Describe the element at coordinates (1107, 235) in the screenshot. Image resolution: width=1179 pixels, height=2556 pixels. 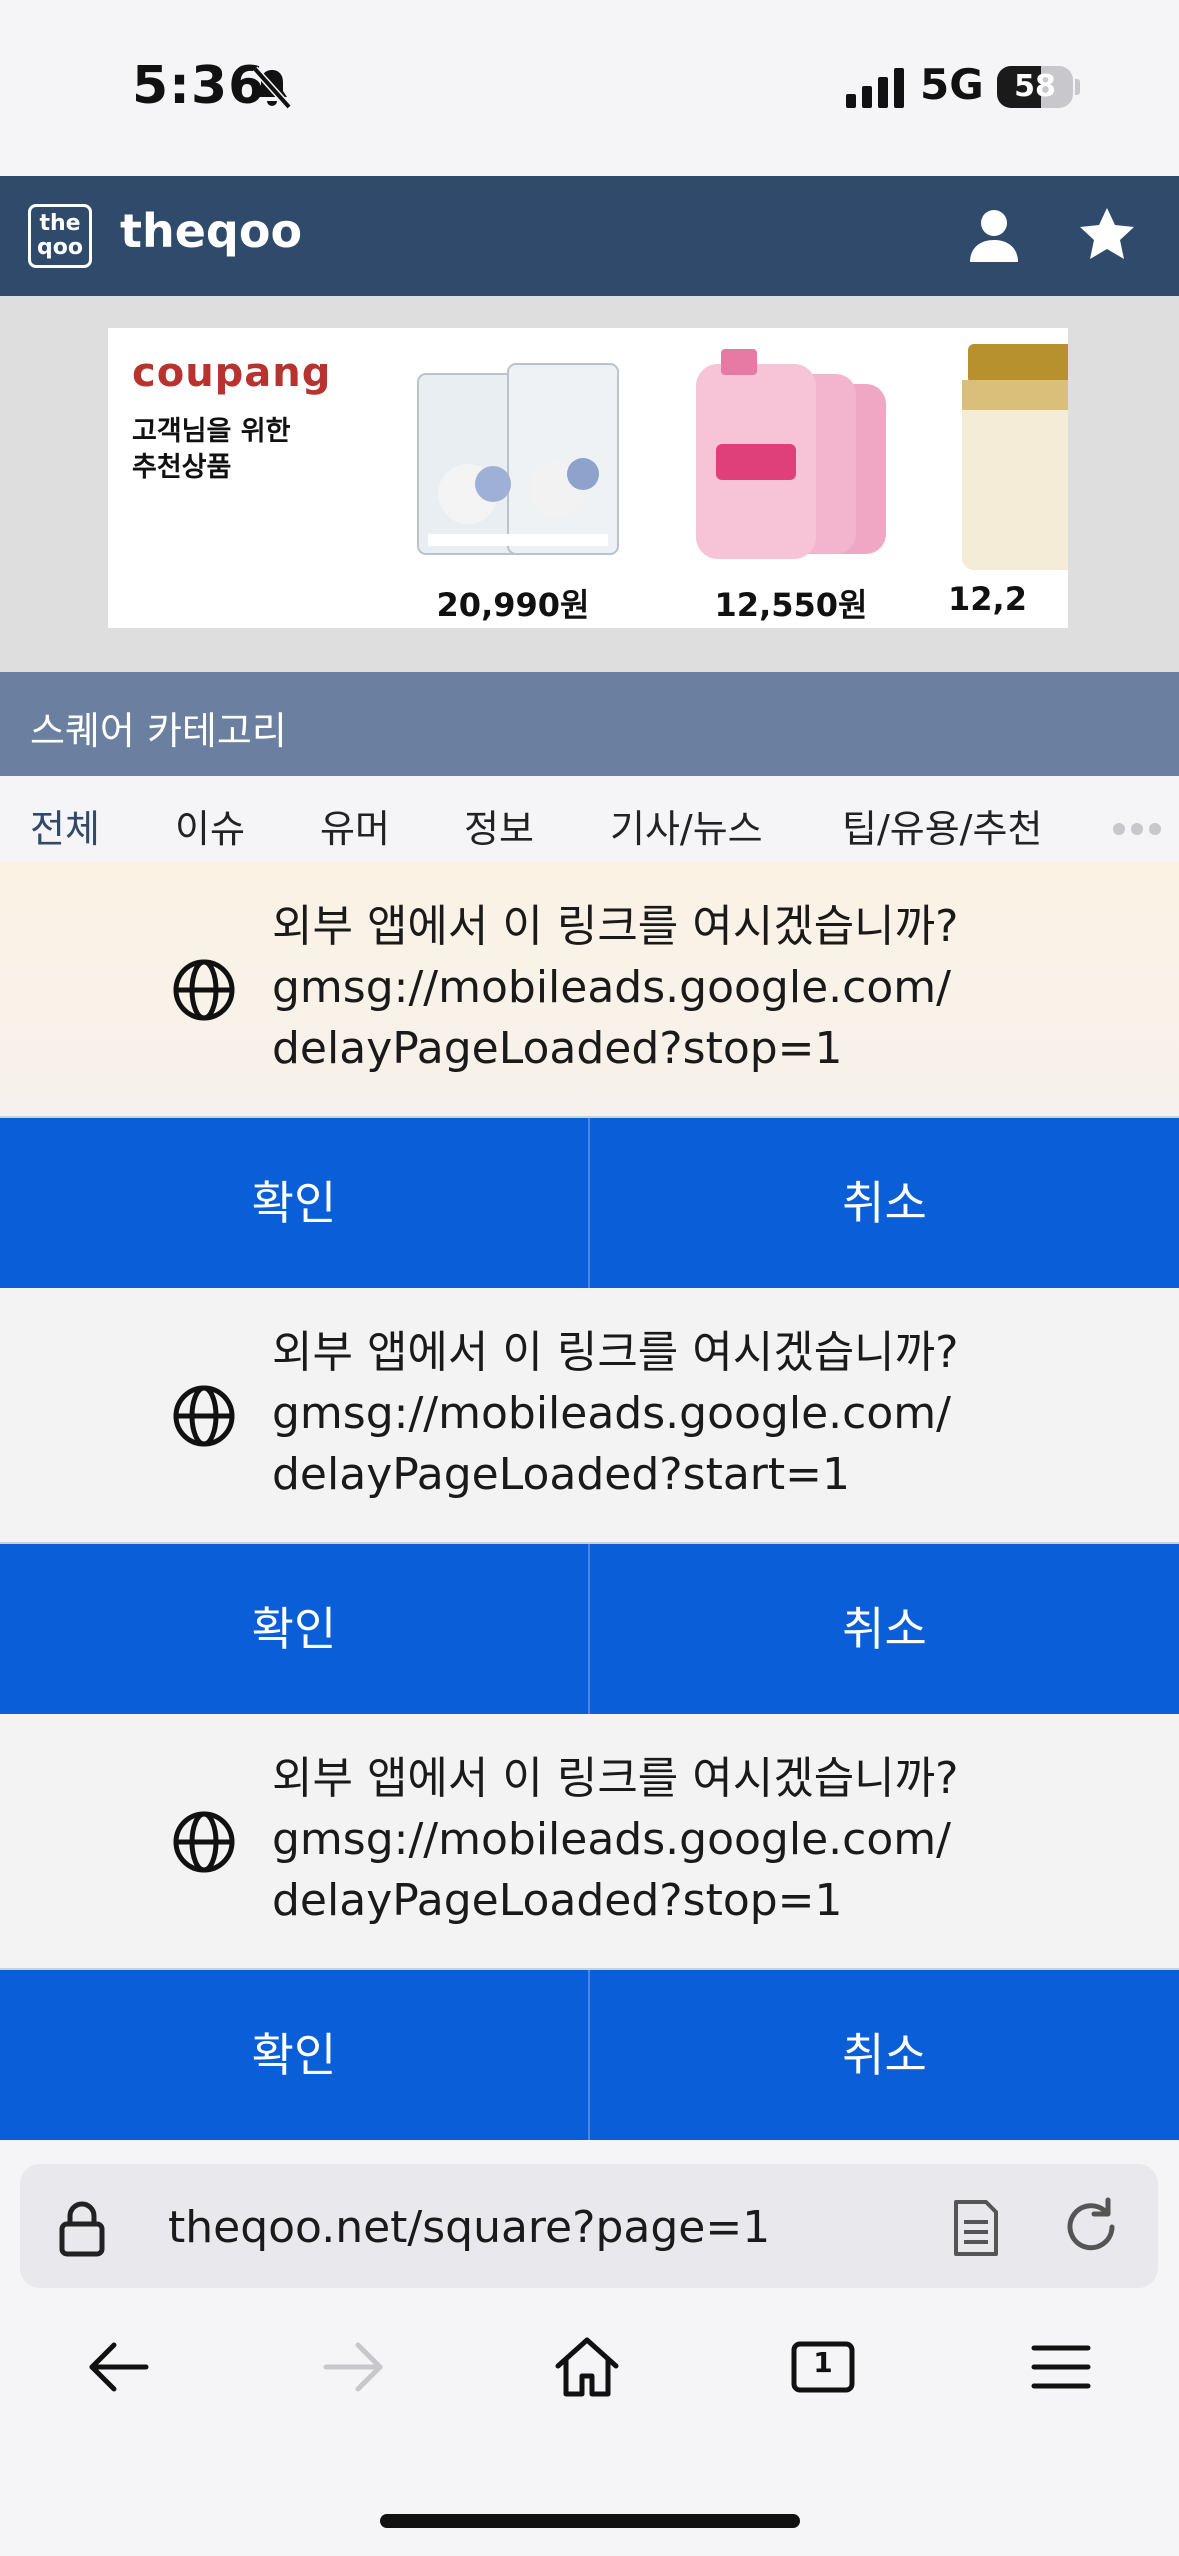
I see `star-icon` at that location.